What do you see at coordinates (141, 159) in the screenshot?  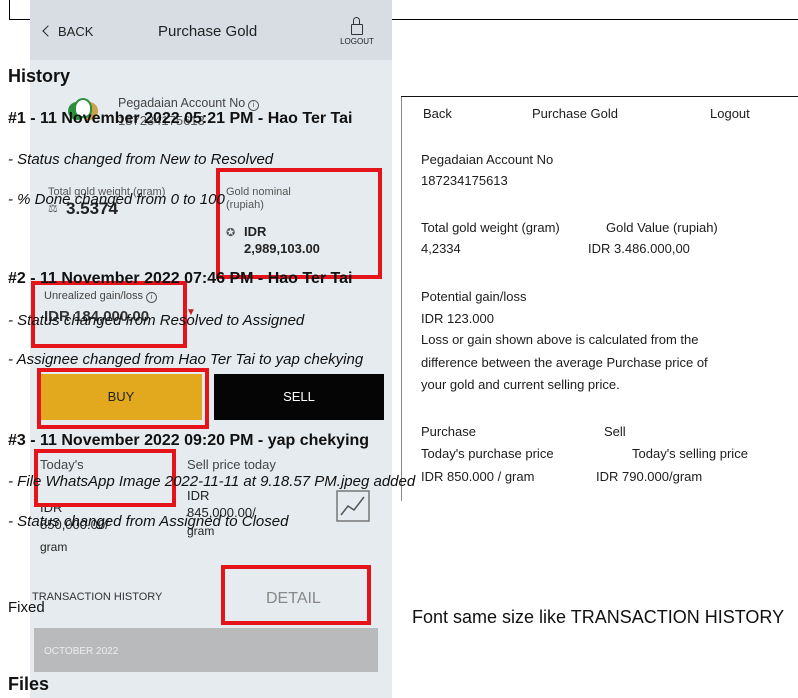 I see `journal-1-detail-1: - Status changed from New to Resolved` at bounding box center [141, 159].